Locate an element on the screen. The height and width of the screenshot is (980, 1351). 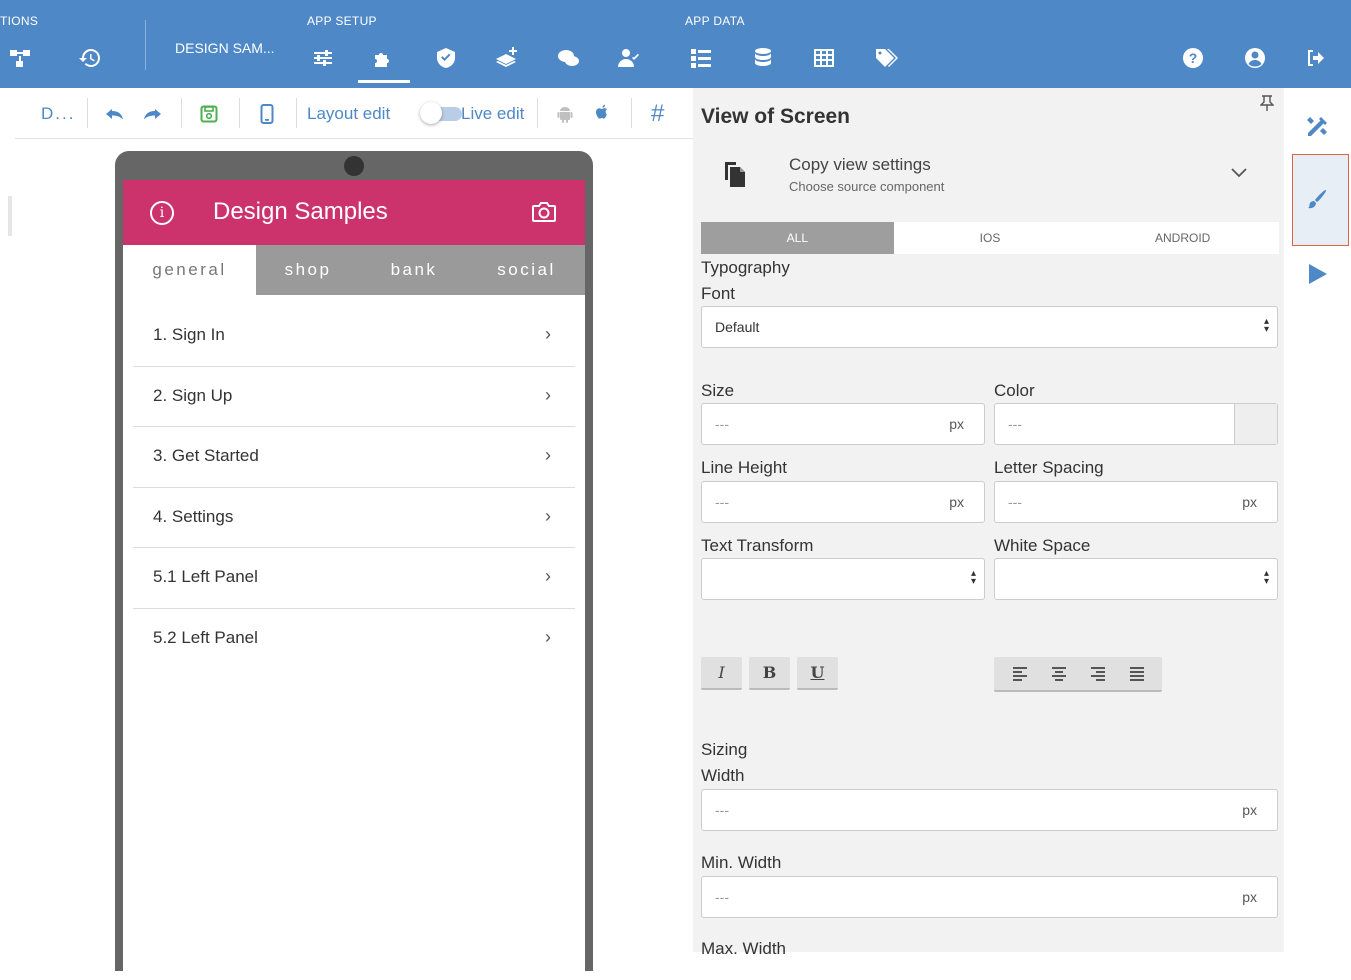
right-tool-bar is located at coordinates (1317, 520).